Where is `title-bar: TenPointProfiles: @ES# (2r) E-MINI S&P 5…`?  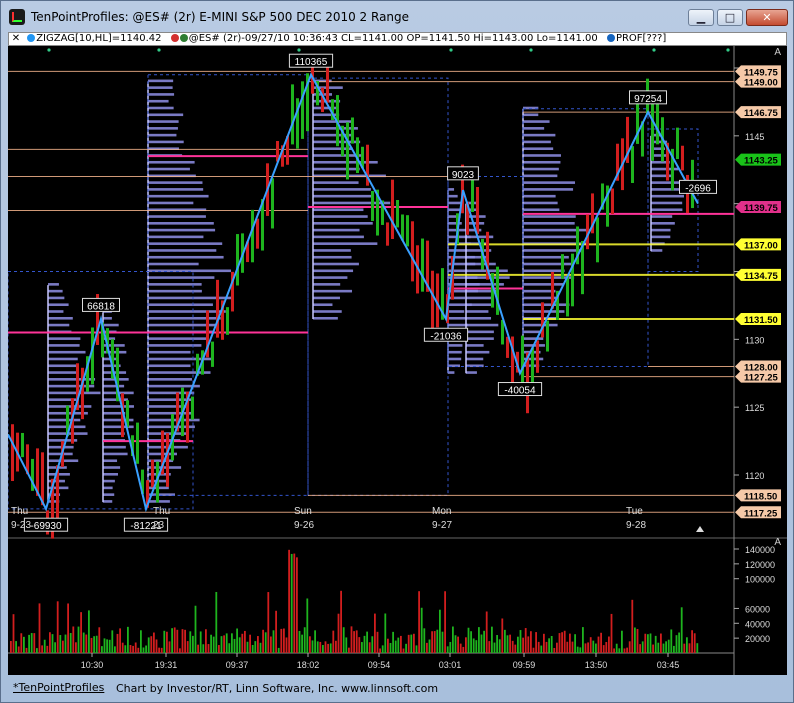 title-bar: TenPointProfiles: @ES# (2r) E-MINI S&P 5… is located at coordinates (397, 16).